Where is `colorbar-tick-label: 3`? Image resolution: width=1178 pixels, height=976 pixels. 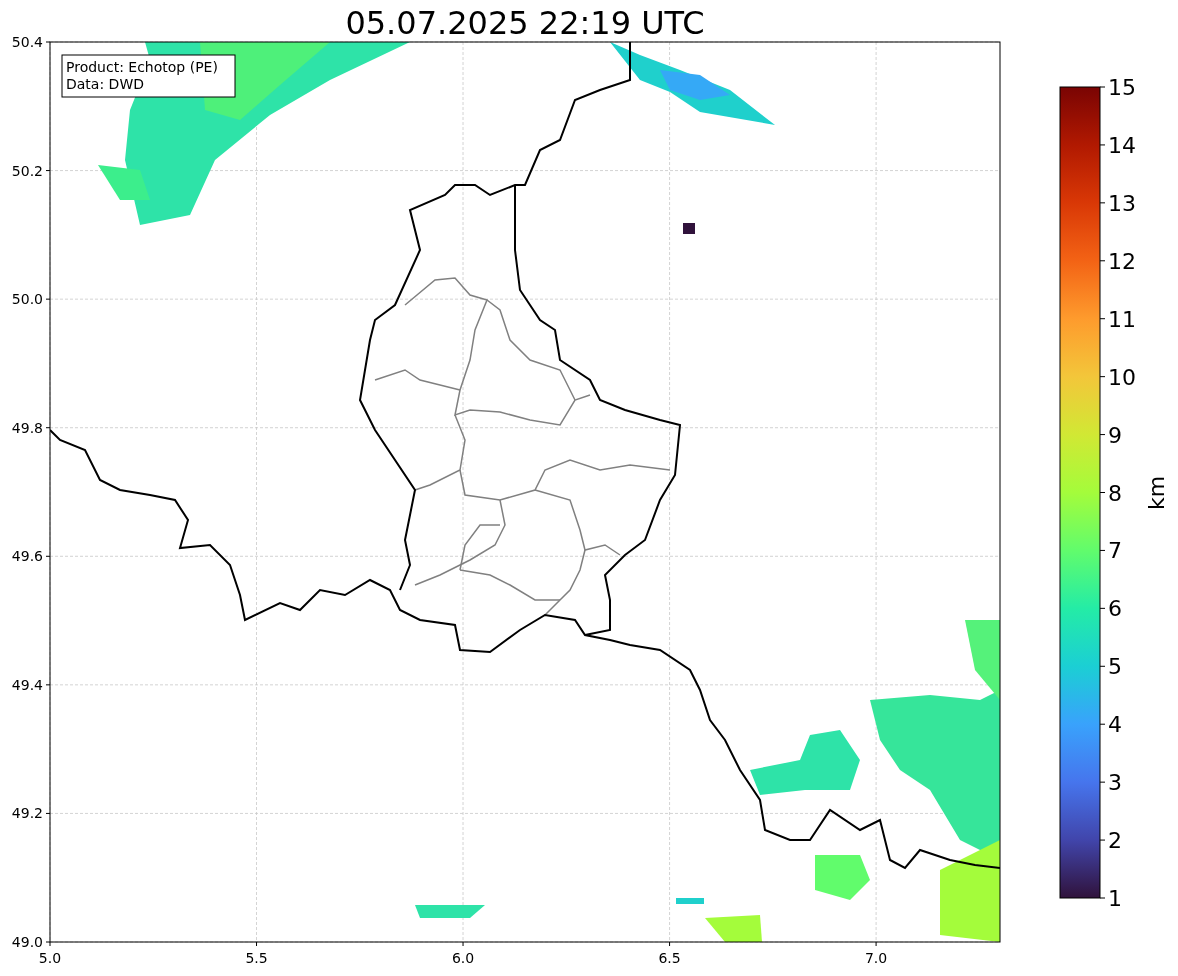
colorbar-tick-label: 3 is located at coordinates (1115, 783).